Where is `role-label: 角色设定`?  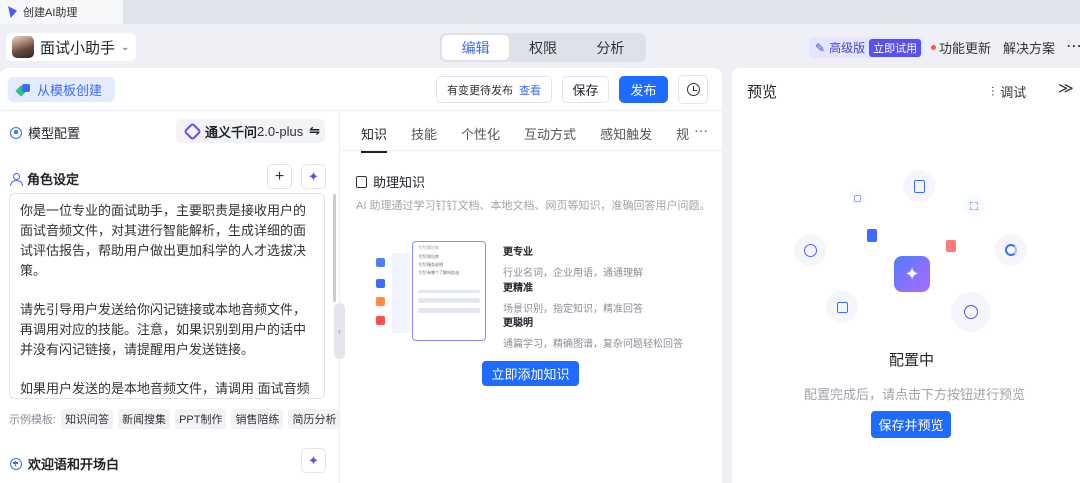
role-label: 角色设定 is located at coordinates (53, 179).